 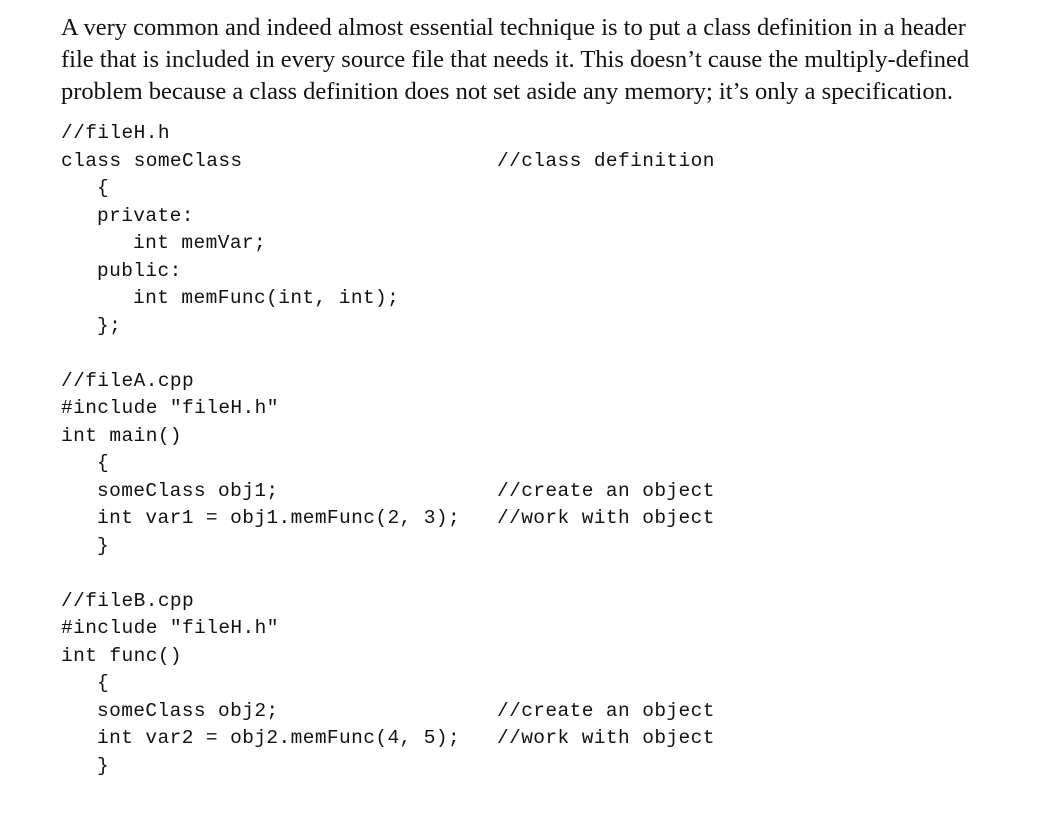 I want to click on fileB-open-brace: {, so click(x=103, y=683).